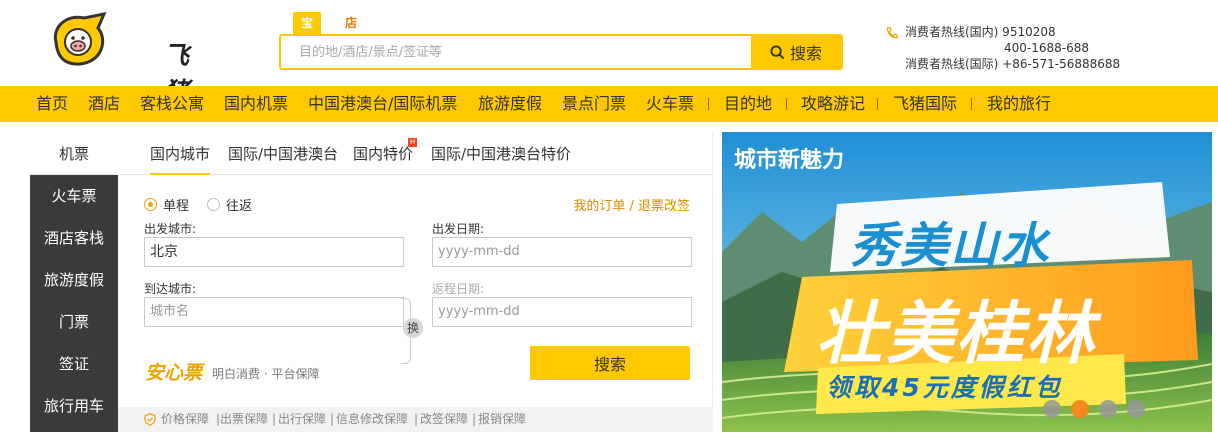 The image size is (1218, 438). Describe the element at coordinates (944, 387) in the screenshot. I see `banner-offer: 领取45元度假红包` at that location.